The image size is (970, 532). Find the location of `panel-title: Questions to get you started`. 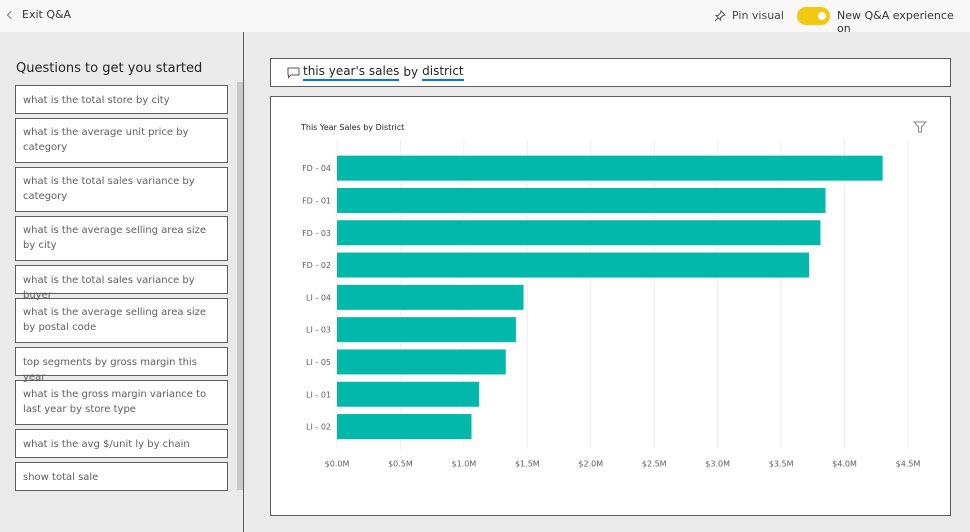

panel-title: Questions to get you started is located at coordinates (109, 68).